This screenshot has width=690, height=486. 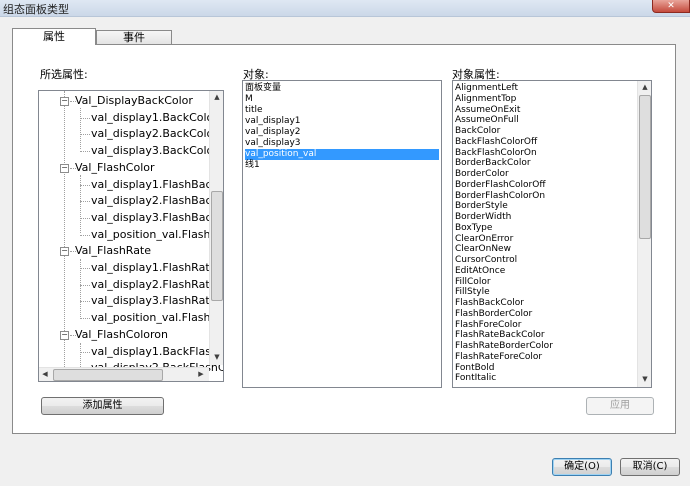 What do you see at coordinates (102, 406) in the screenshot?
I see `add-property-button: 添加属性` at bounding box center [102, 406].